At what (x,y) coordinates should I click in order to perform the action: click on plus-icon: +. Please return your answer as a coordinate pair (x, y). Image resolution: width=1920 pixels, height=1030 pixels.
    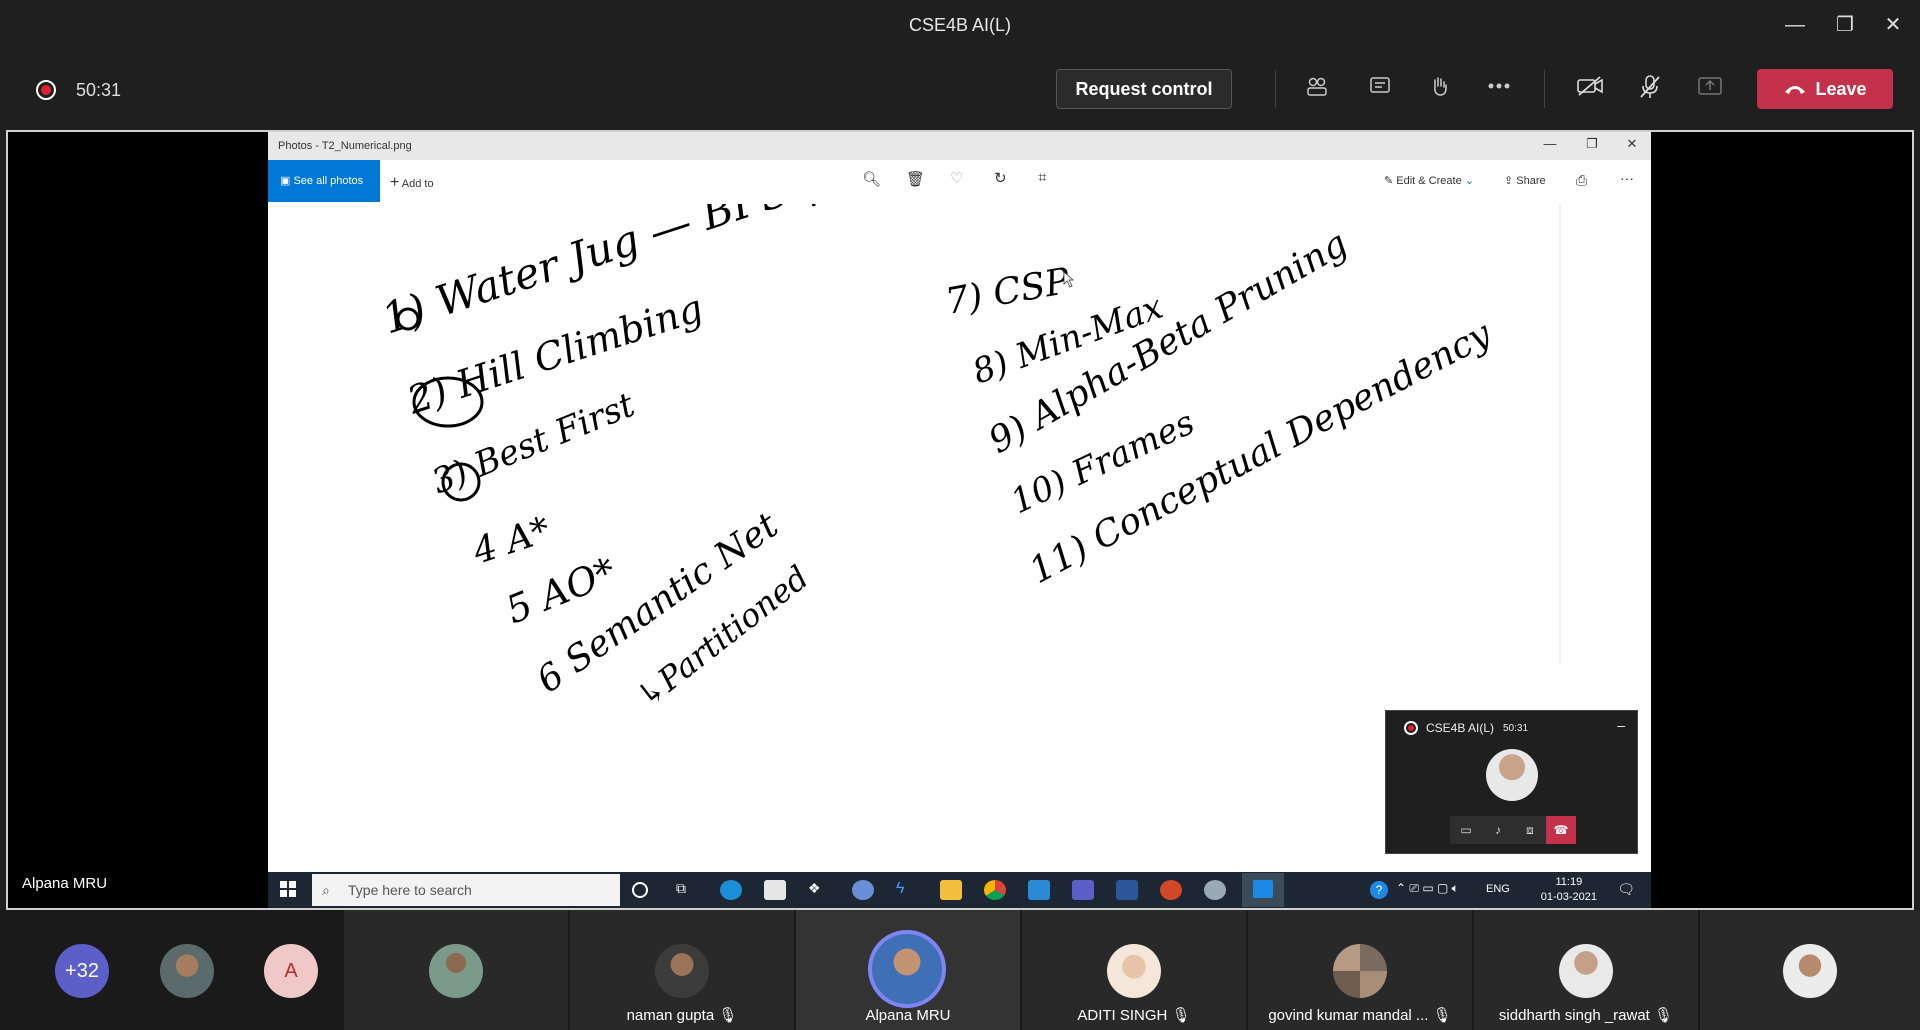
    Looking at the image, I should click on (395, 182).